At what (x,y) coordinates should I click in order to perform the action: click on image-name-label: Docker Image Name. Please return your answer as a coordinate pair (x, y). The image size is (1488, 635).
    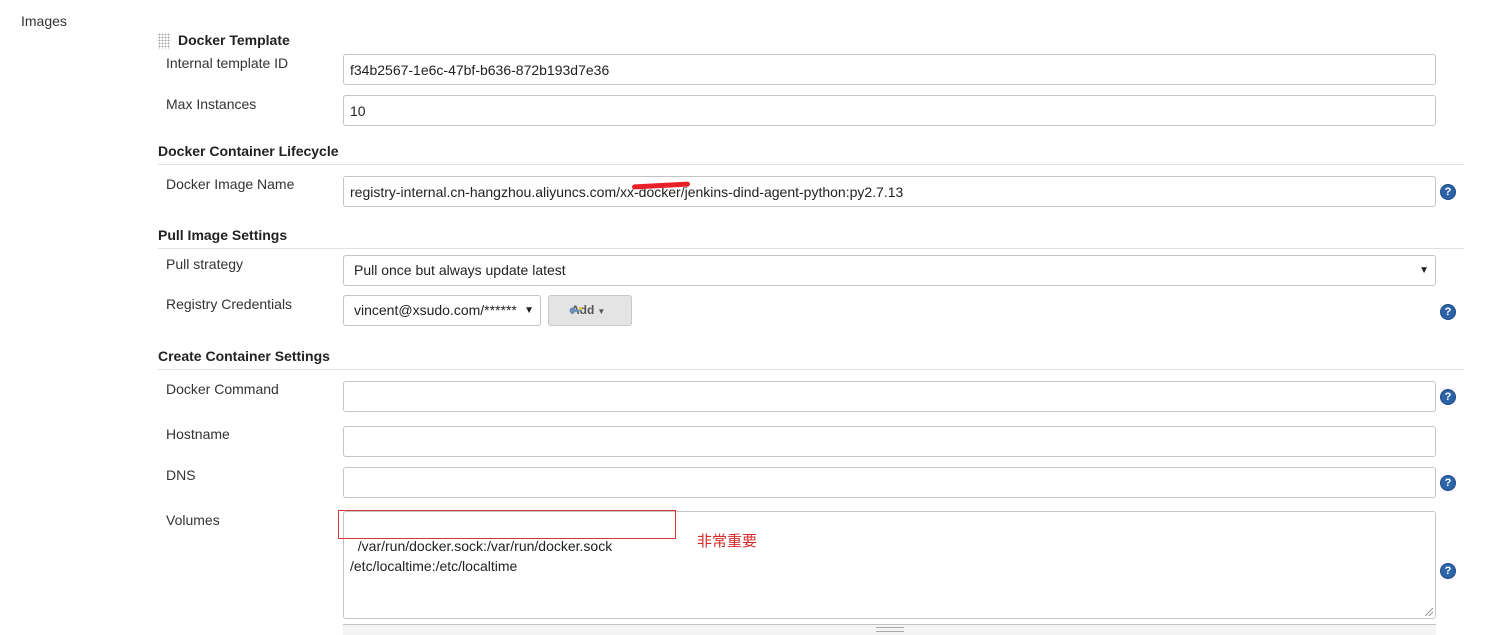
    Looking at the image, I should click on (230, 184).